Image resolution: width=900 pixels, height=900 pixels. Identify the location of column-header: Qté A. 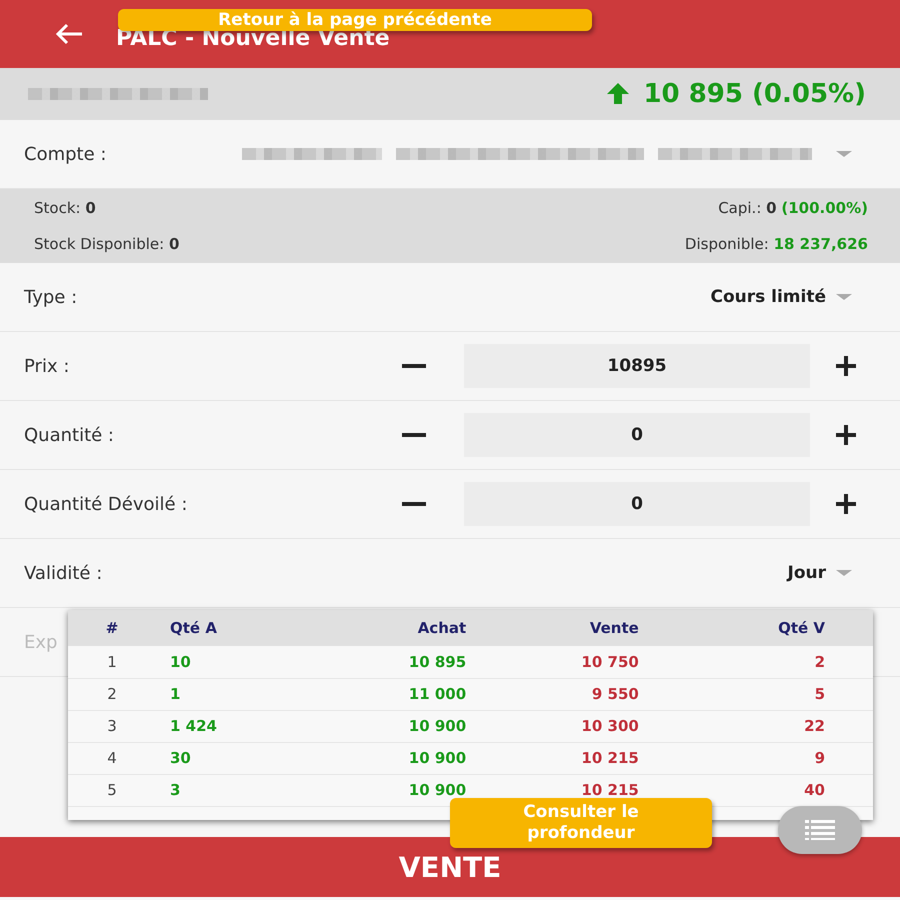
(232, 628).